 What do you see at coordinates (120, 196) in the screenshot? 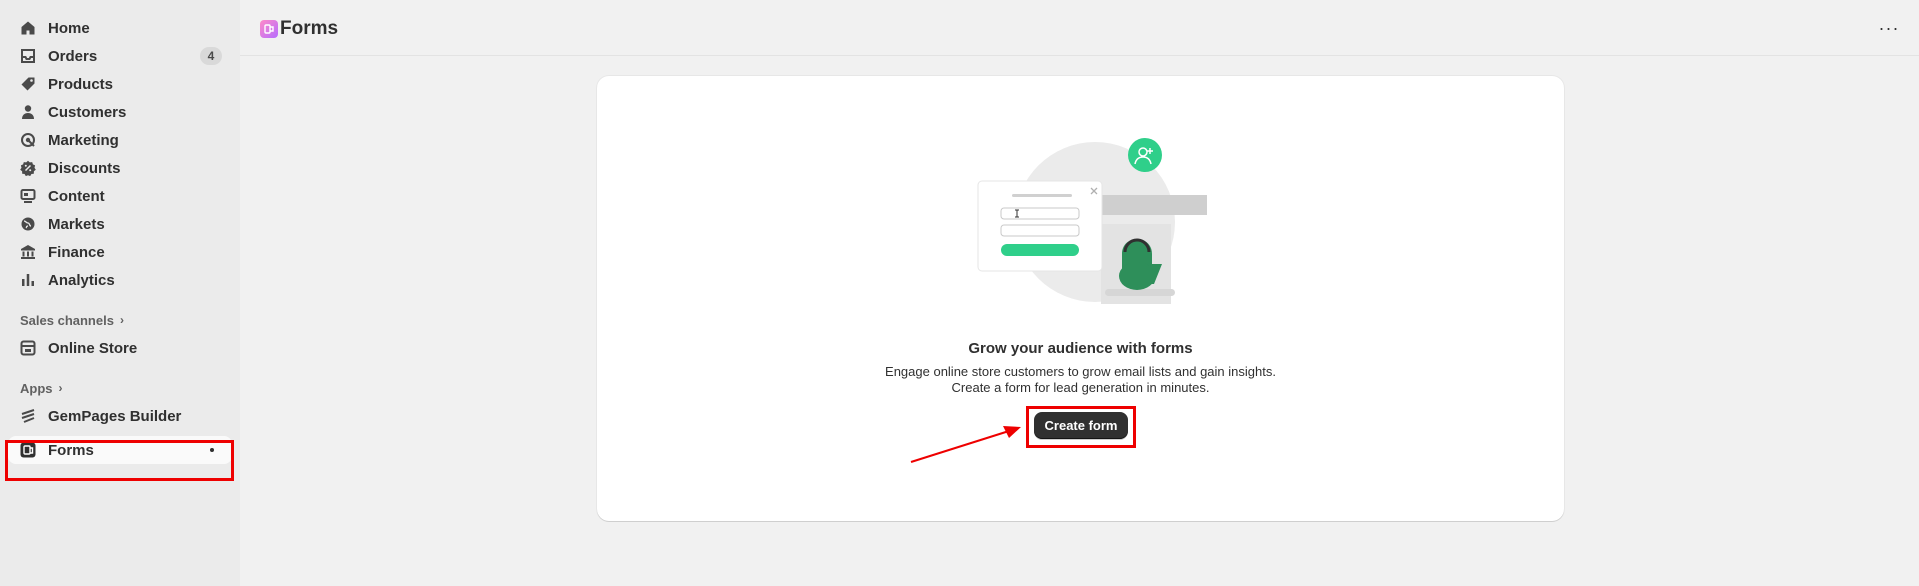
I see `sidebar-item-content: Content` at bounding box center [120, 196].